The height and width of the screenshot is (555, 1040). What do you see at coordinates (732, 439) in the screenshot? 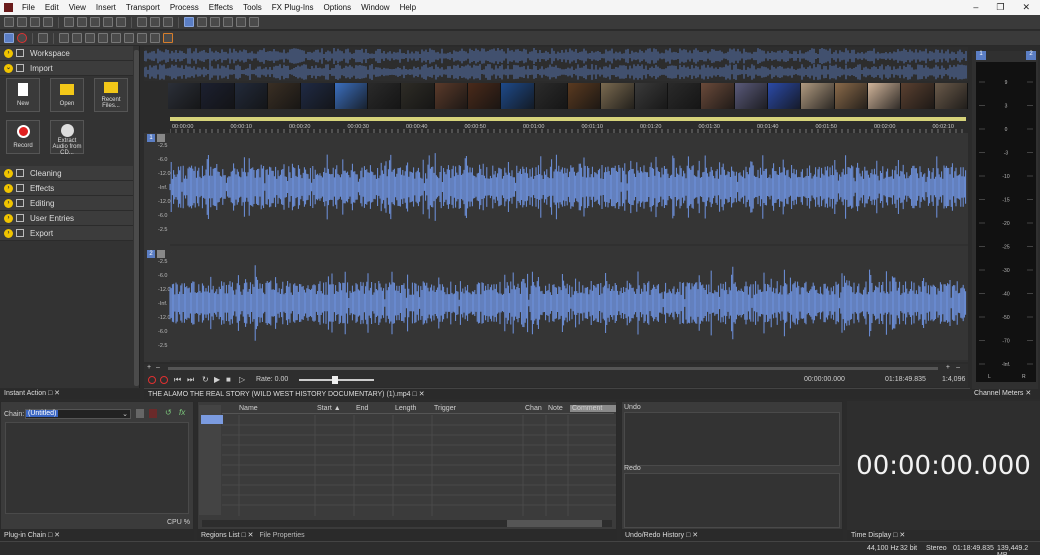
I see `undo-list` at bounding box center [732, 439].